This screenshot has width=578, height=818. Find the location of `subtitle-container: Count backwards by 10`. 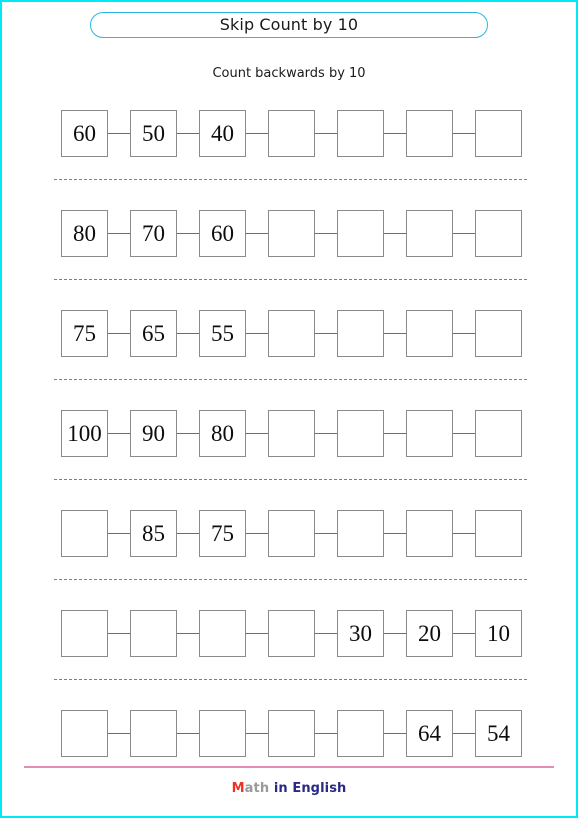

subtitle-container: Count backwards by 10 is located at coordinates (289, 73).